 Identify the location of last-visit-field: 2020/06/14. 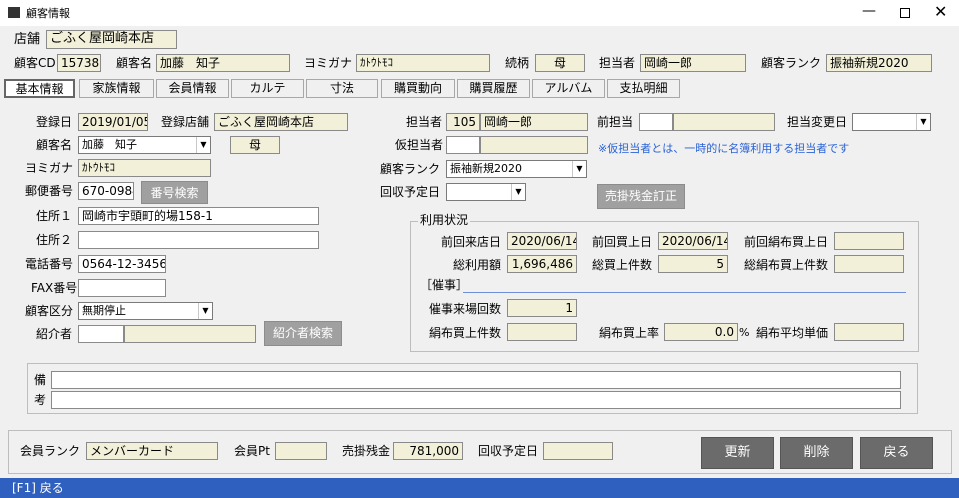
(542, 241).